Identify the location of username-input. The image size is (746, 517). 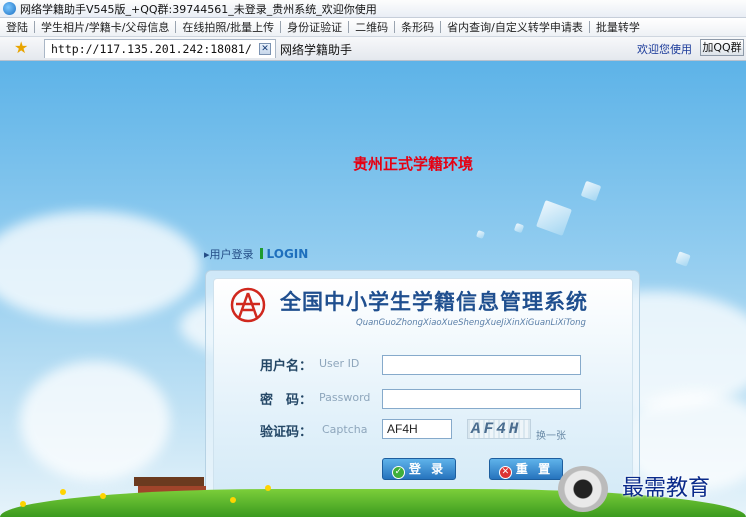
(481, 365).